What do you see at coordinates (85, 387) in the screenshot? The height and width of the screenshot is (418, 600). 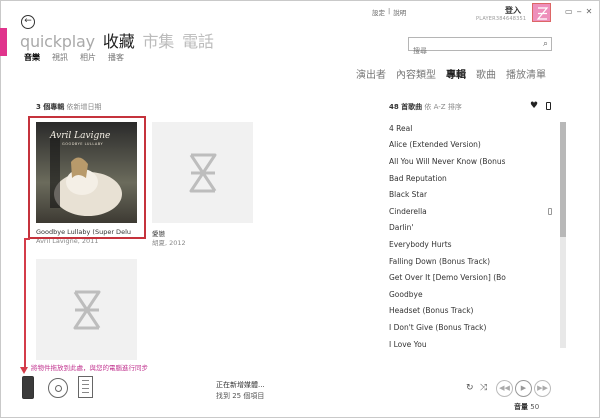 I see `document-icon` at bounding box center [85, 387].